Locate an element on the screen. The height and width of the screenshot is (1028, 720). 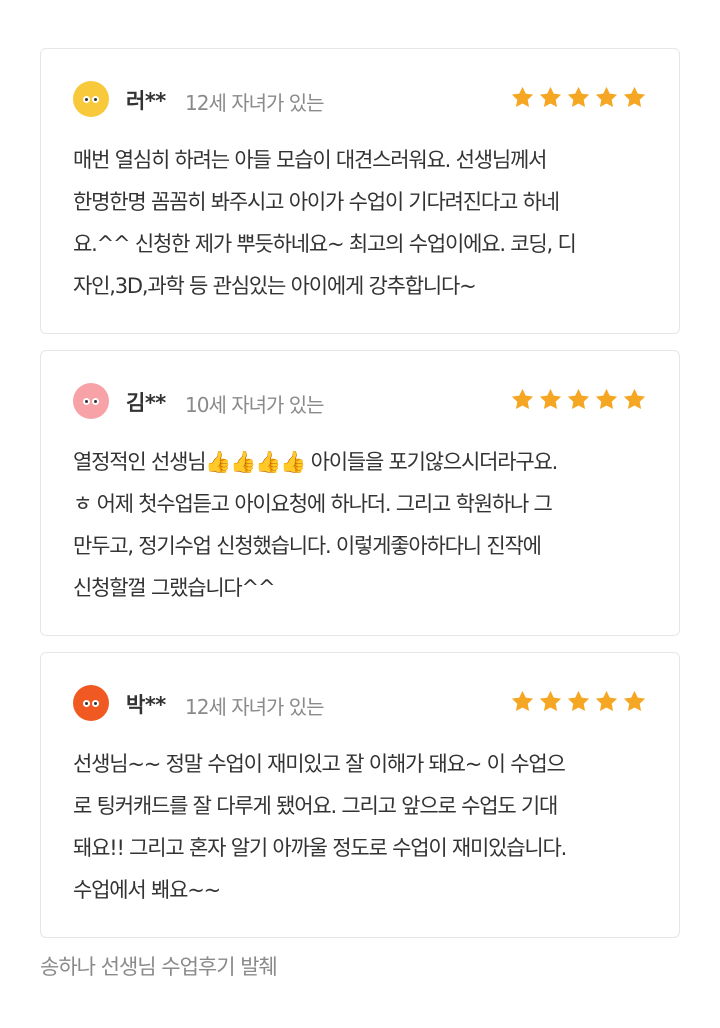
reviewer-name: 박** is located at coordinates (146, 705).